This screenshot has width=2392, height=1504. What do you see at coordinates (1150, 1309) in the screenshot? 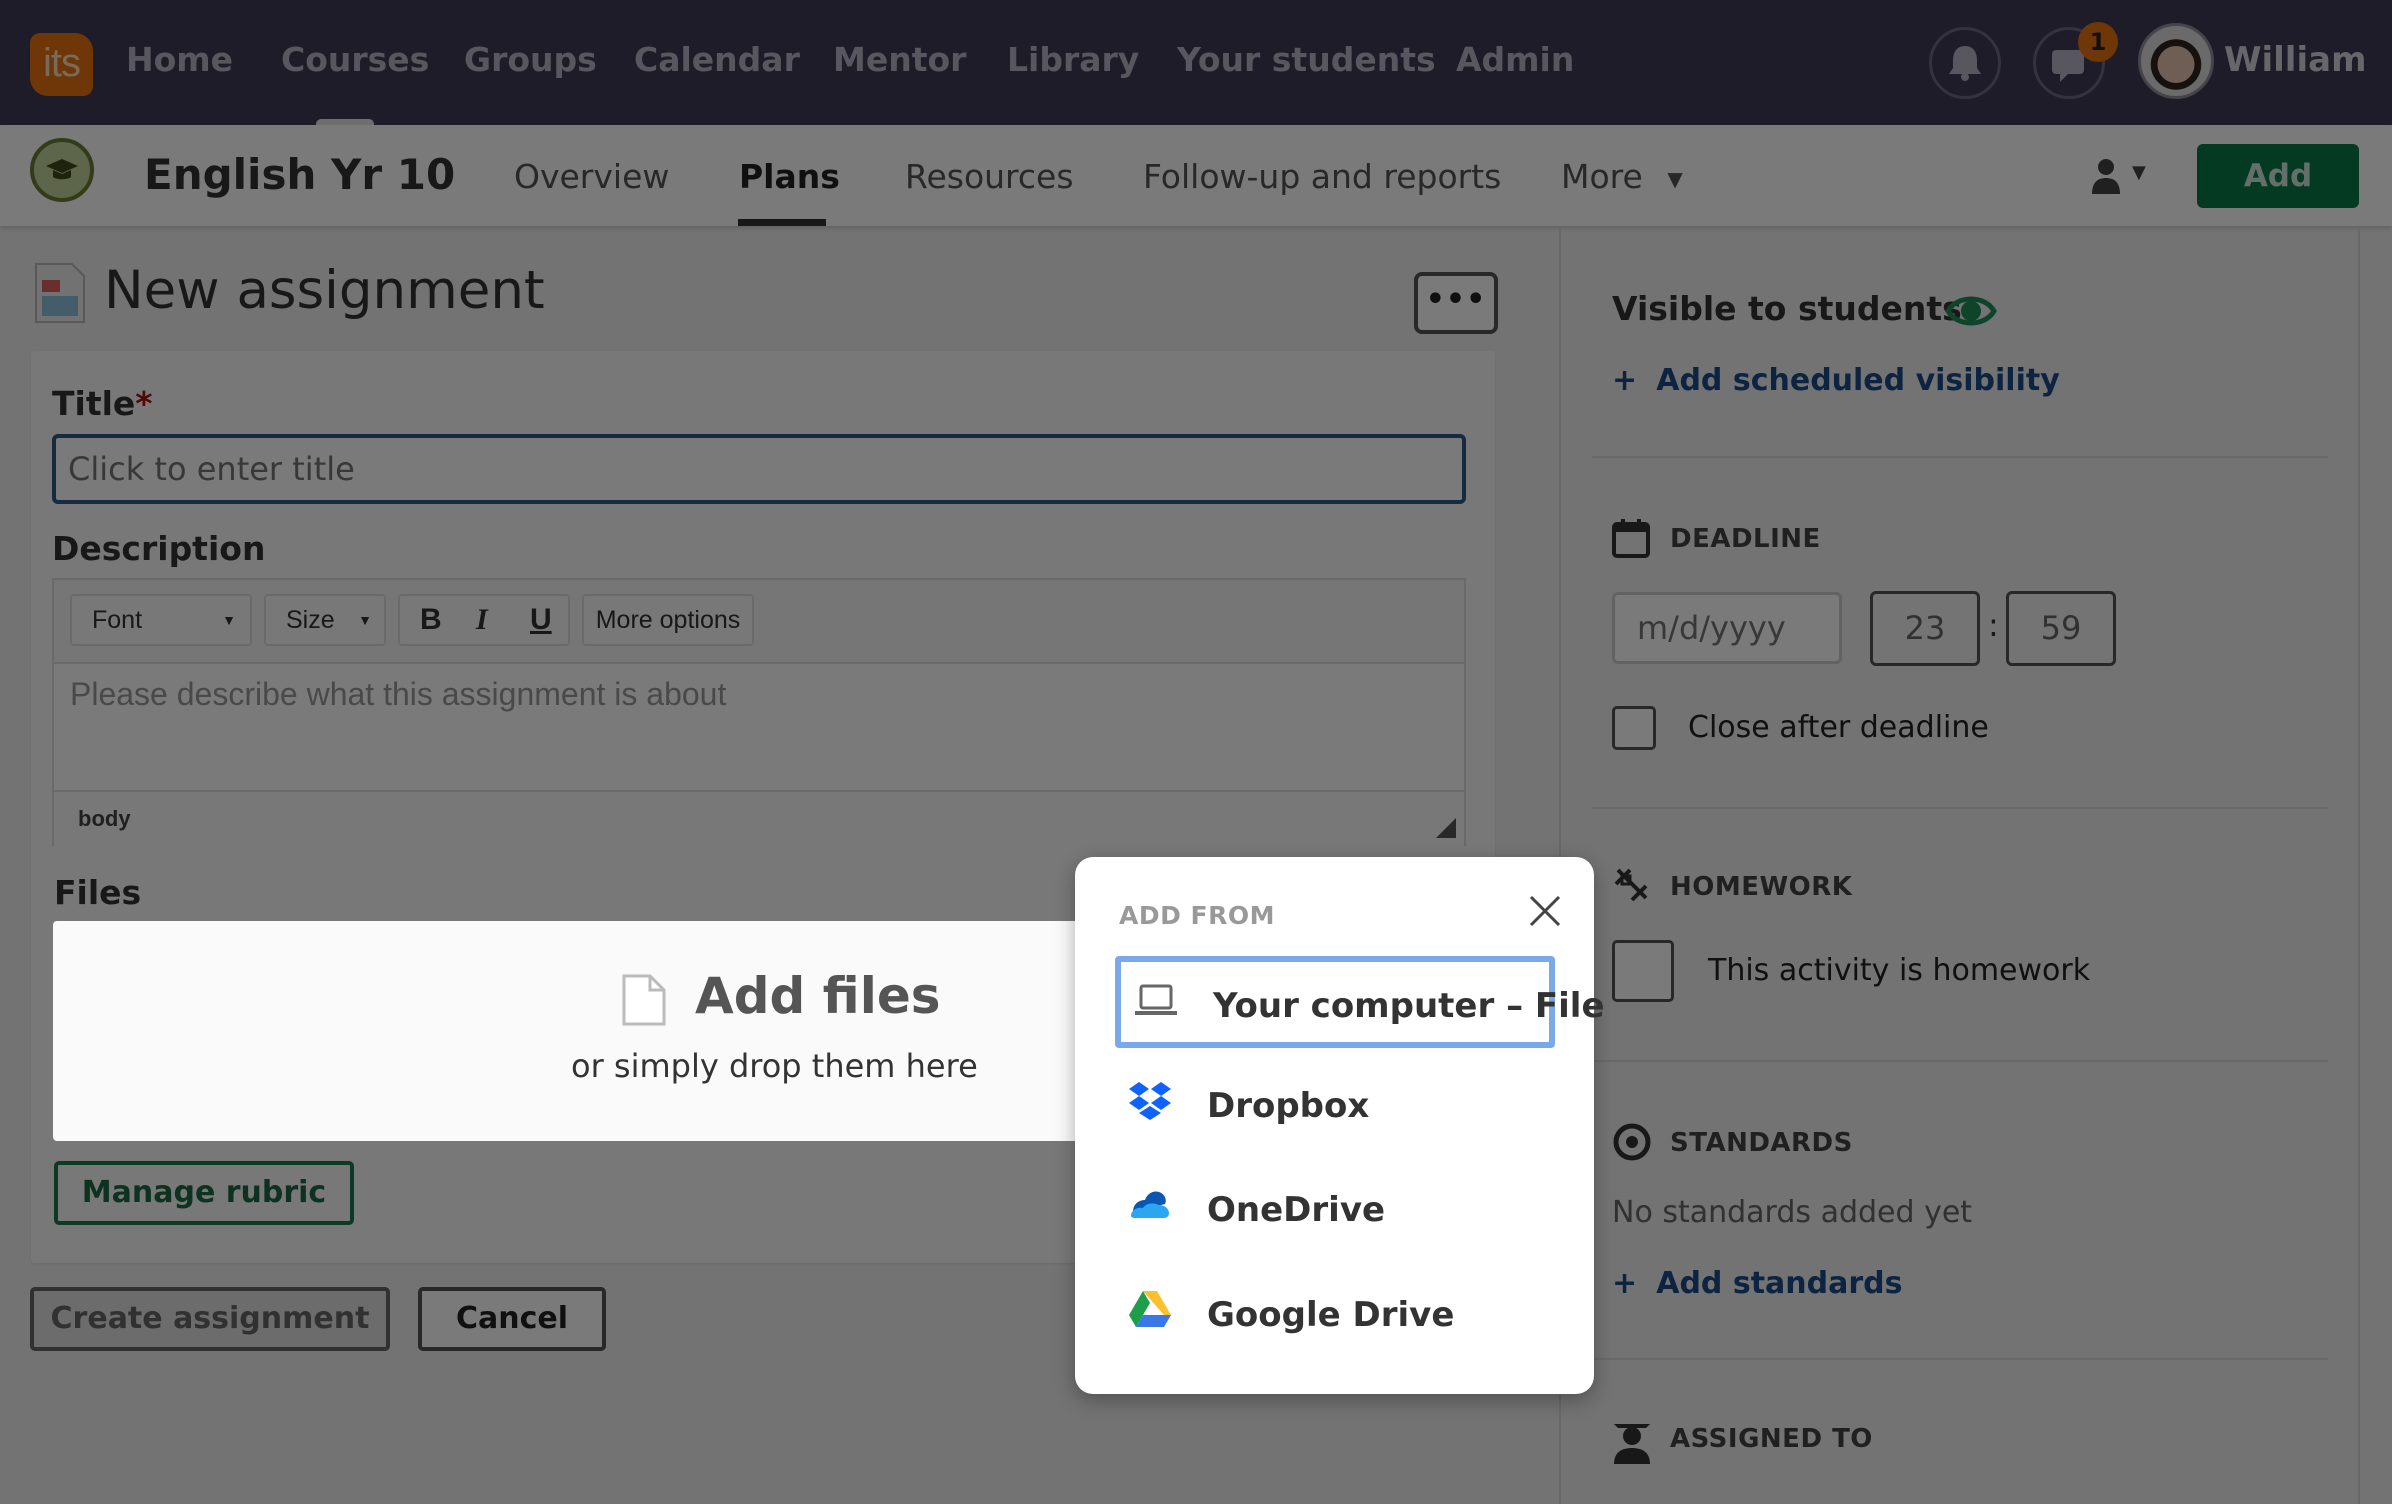
I see `google-drive-icon` at bounding box center [1150, 1309].